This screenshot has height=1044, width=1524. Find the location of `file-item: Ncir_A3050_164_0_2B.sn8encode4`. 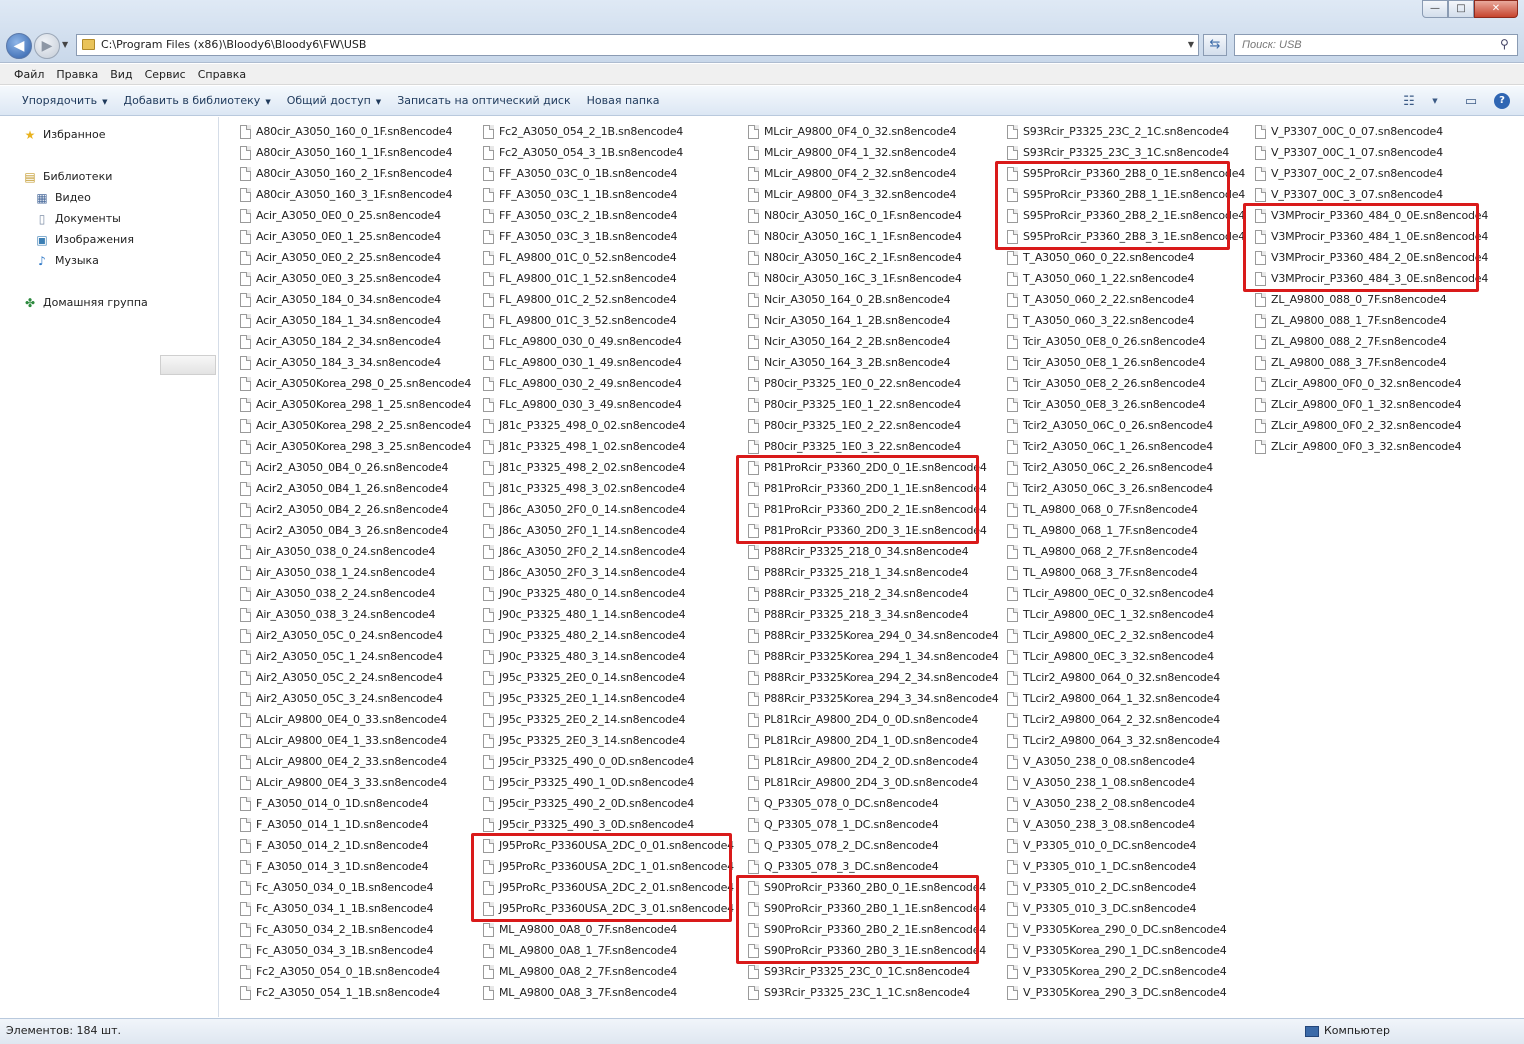

file-item: Ncir_A3050_164_0_2B.sn8encode4 is located at coordinates (873, 299).